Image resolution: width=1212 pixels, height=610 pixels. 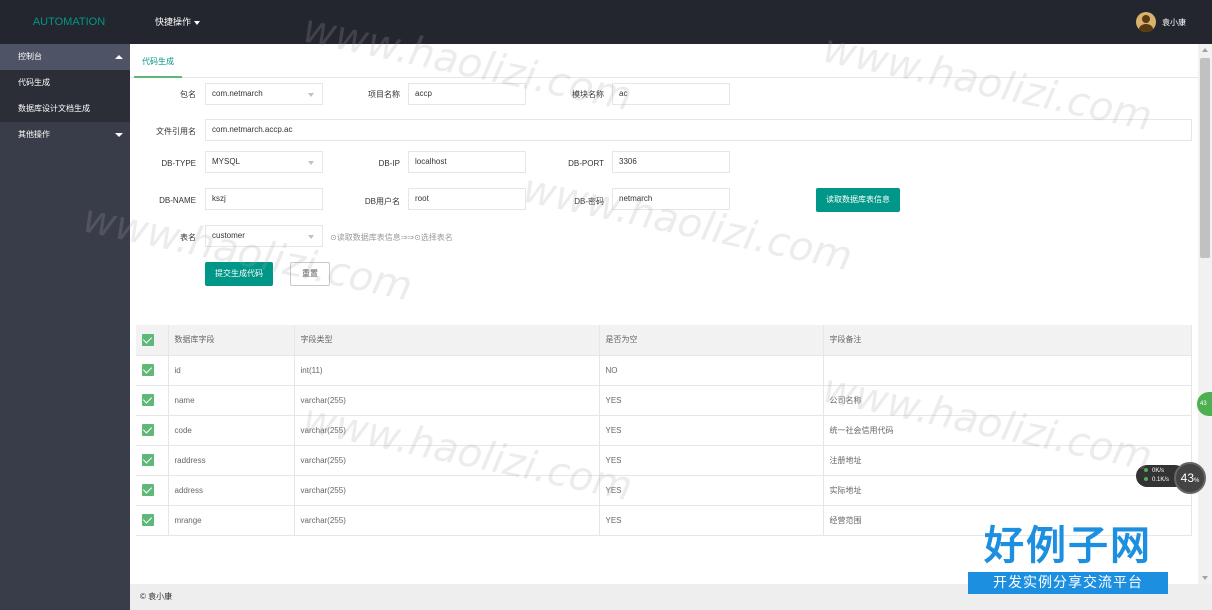 I want to click on table-header-row: 数据库字段 字段类型 是否为空 字段备注, so click(x=664, y=340).